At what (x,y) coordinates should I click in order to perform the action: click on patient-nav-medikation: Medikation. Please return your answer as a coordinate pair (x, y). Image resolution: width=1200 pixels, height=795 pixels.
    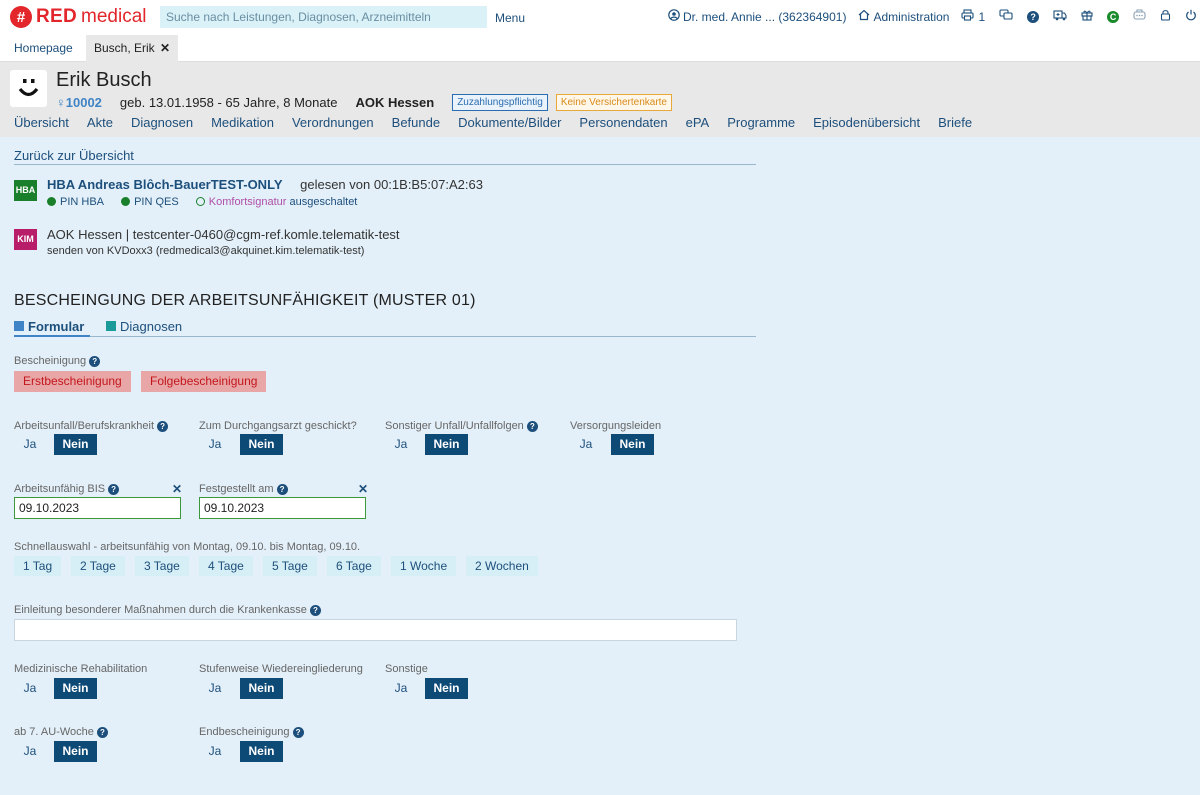
    Looking at the image, I should click on (242, 122).